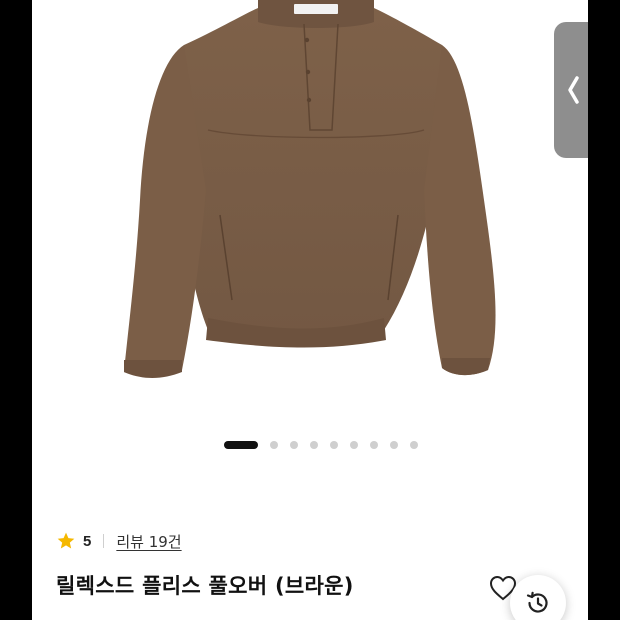 The height and width of the screenshot is (620, 620). I want to click on divider, so click(104, 541).